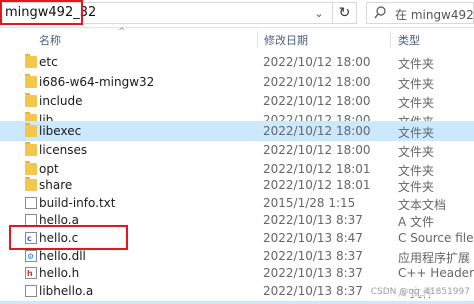 Image resolution: width=474 pixels, height=304 pixels. I want to click on file-date: 2022/10/13 8:47, so click(313, 238).